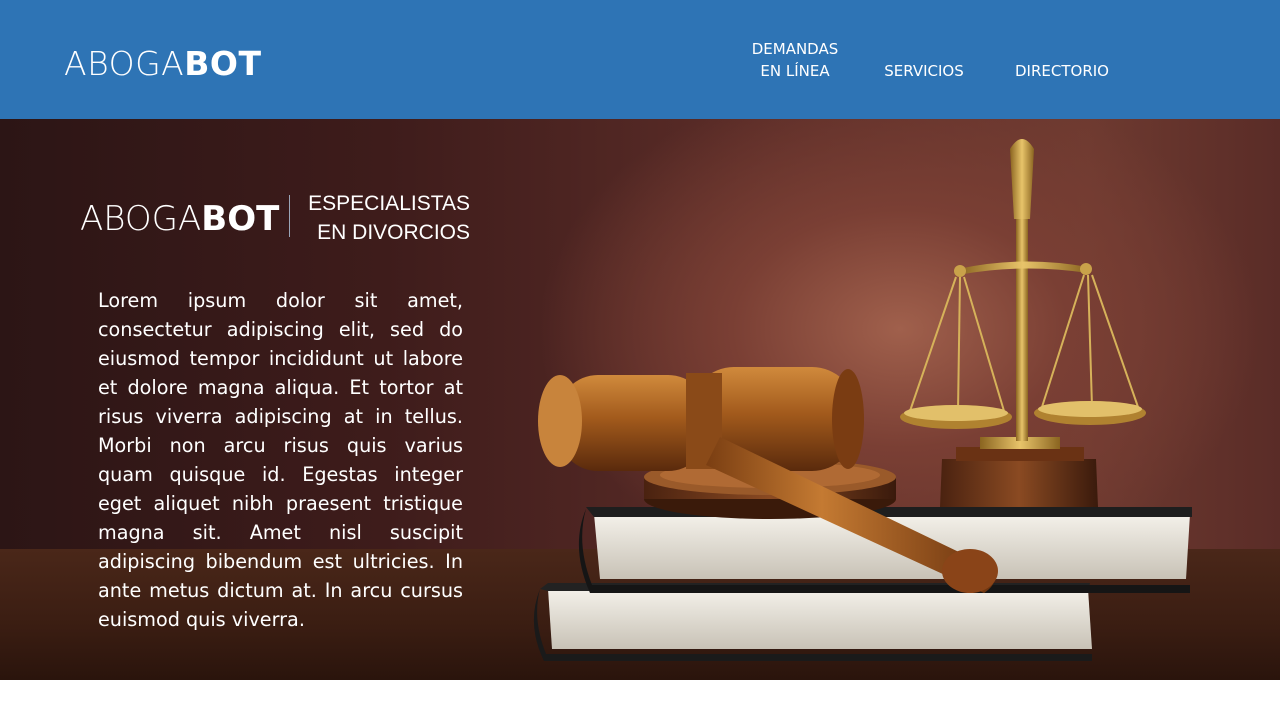 The height and width of the screenshot is (720, 1280). What do you see at coordinates (223, 63) in the screenshot?
I see `logo-text-bold: BOT` at bounding box center [223, 63].